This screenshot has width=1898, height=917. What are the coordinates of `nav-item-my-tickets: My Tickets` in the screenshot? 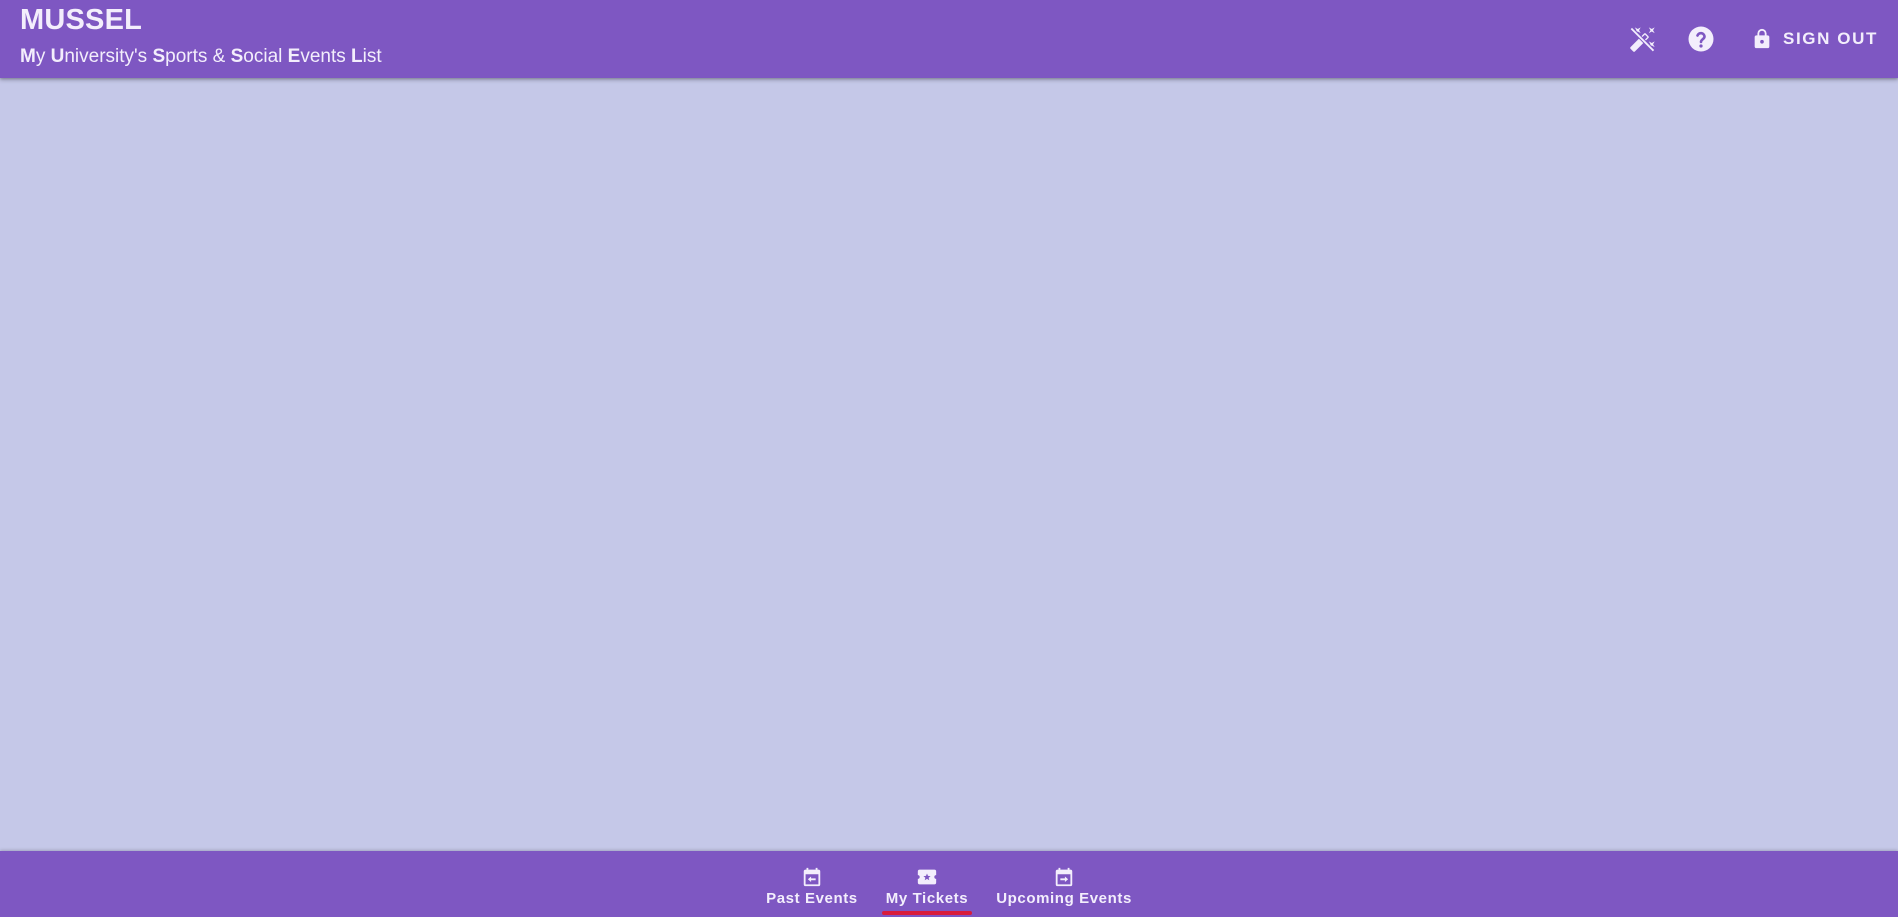 It's located at (927, 884).